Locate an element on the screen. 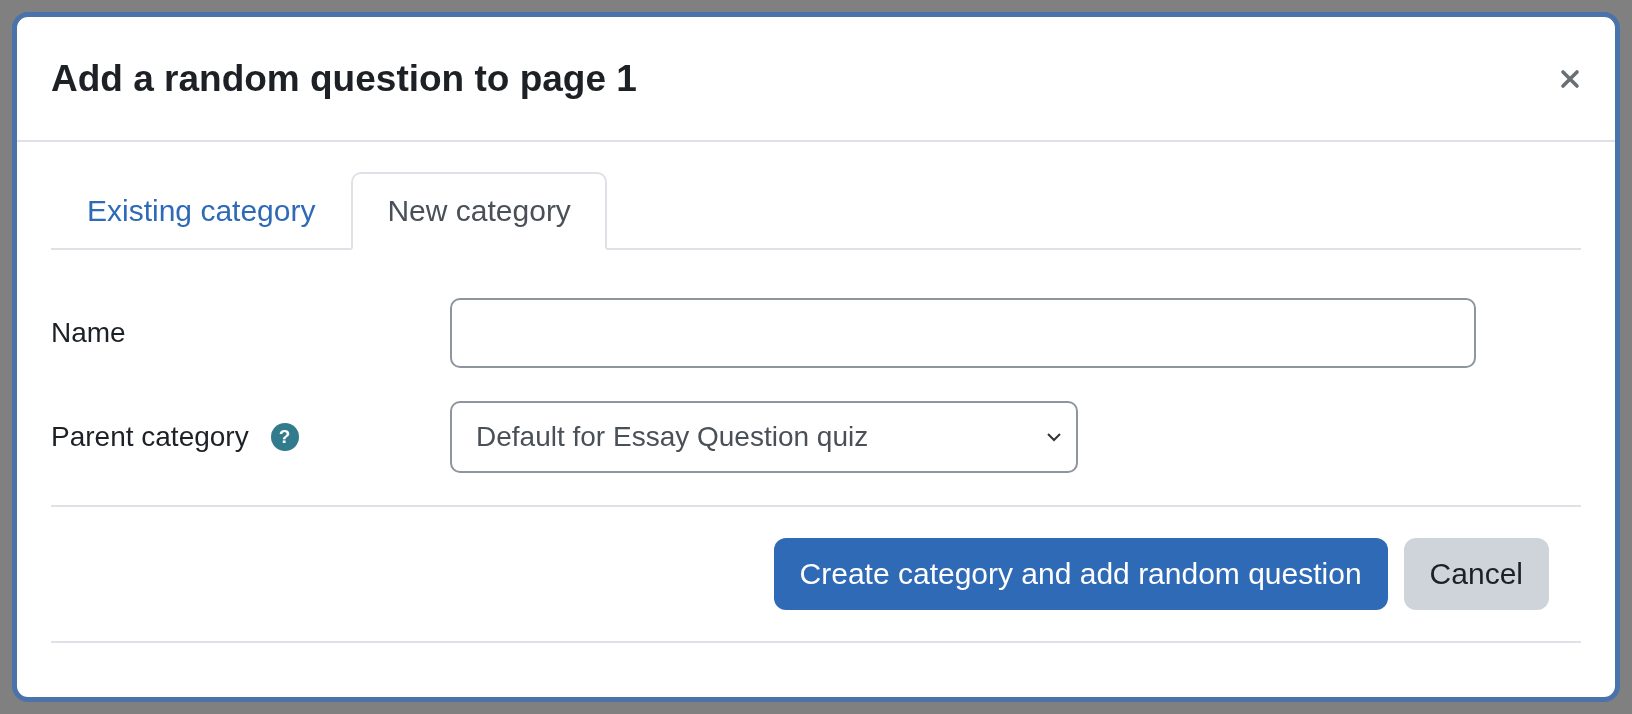 Image resolution: width=1632 pixels, height=714 pixels. help-icon: ? is located at coordinates (284, 437).